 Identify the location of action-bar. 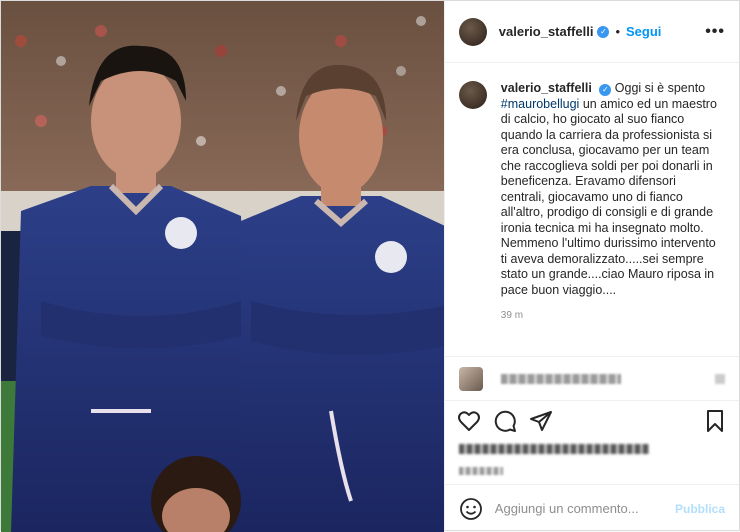
(591, 420).